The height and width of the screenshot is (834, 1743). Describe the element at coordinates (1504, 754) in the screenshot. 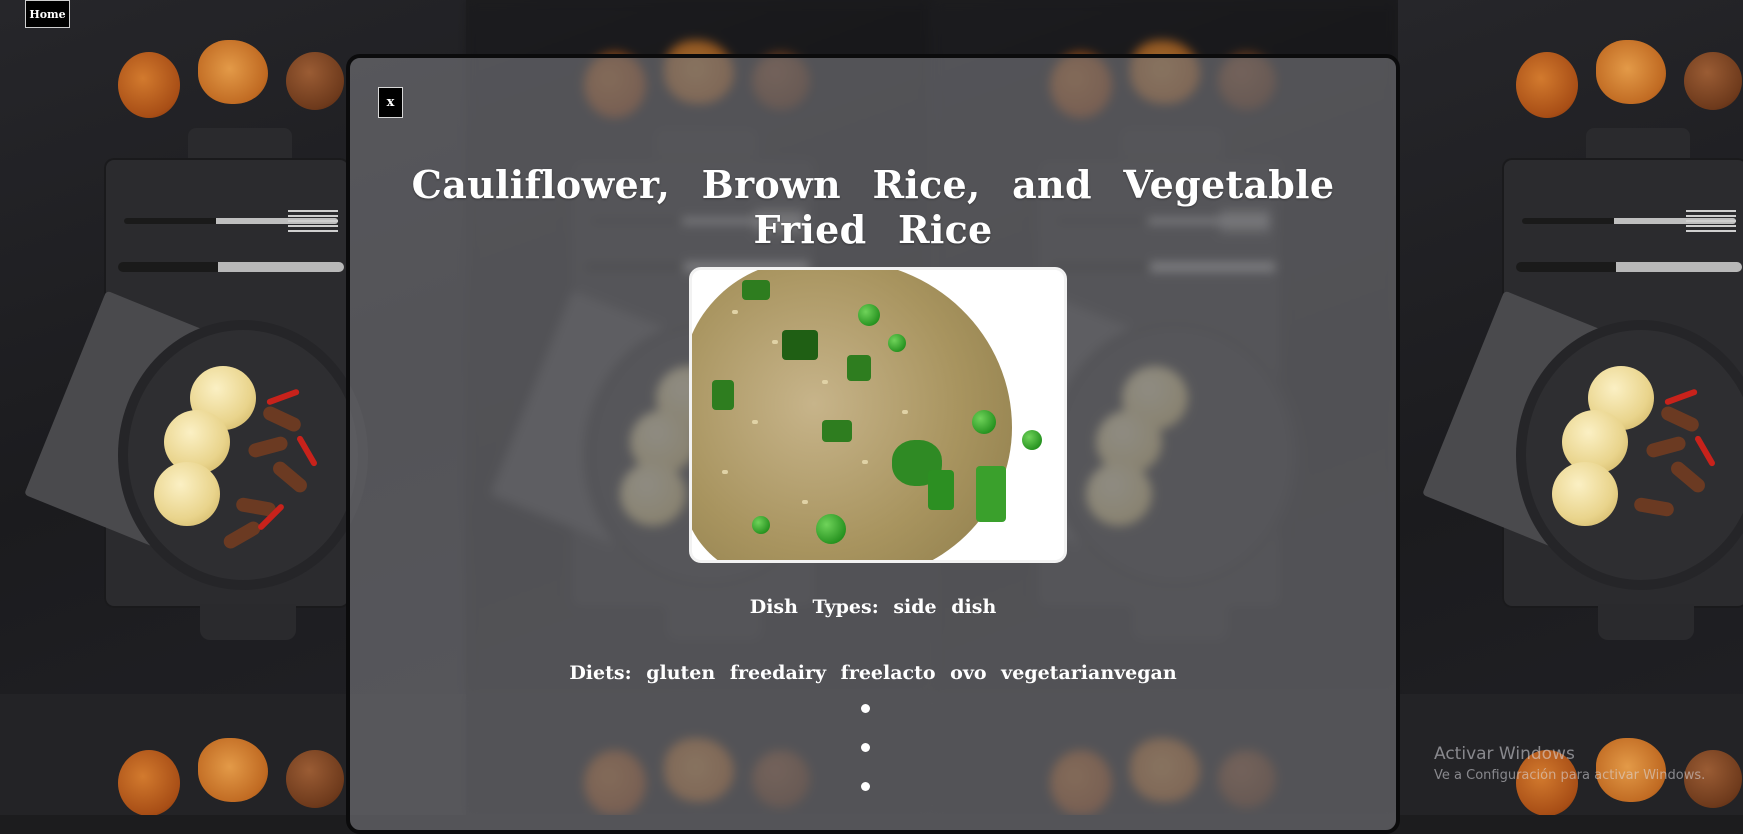

I see `windows-activation-title: Activar Windows` at that location.